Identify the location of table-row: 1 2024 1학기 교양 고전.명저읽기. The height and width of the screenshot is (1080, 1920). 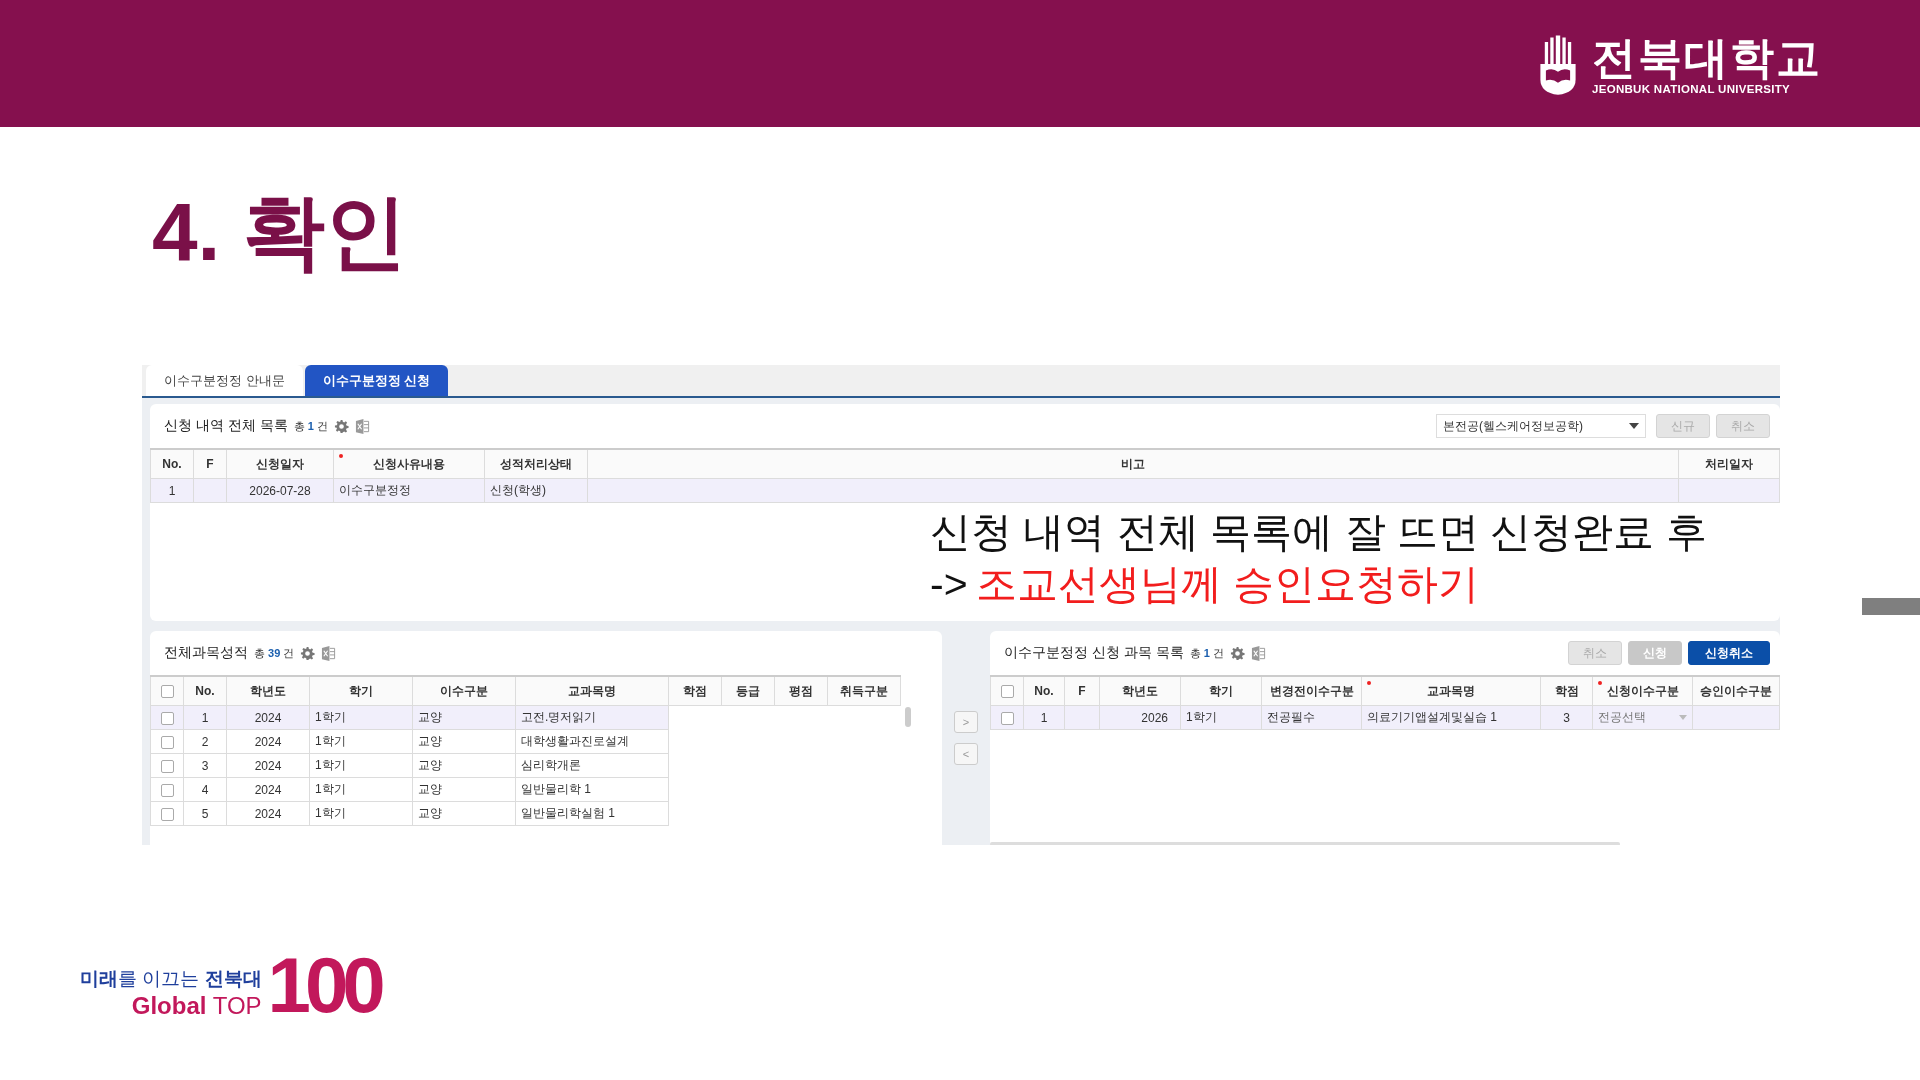
(525, 717).